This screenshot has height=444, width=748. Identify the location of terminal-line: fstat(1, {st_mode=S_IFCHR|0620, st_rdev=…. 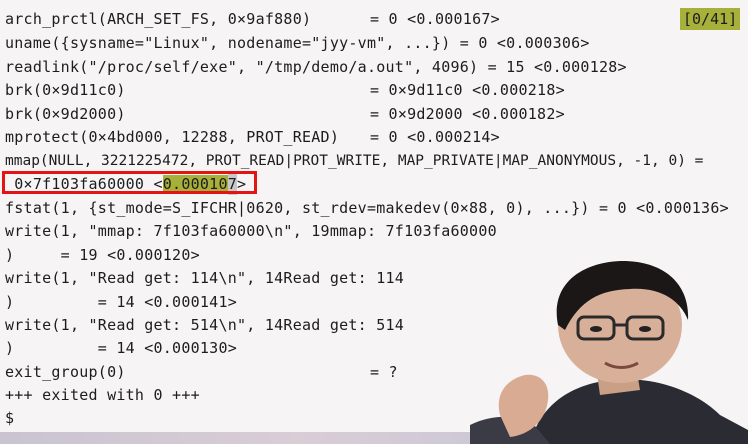
(367, 208).